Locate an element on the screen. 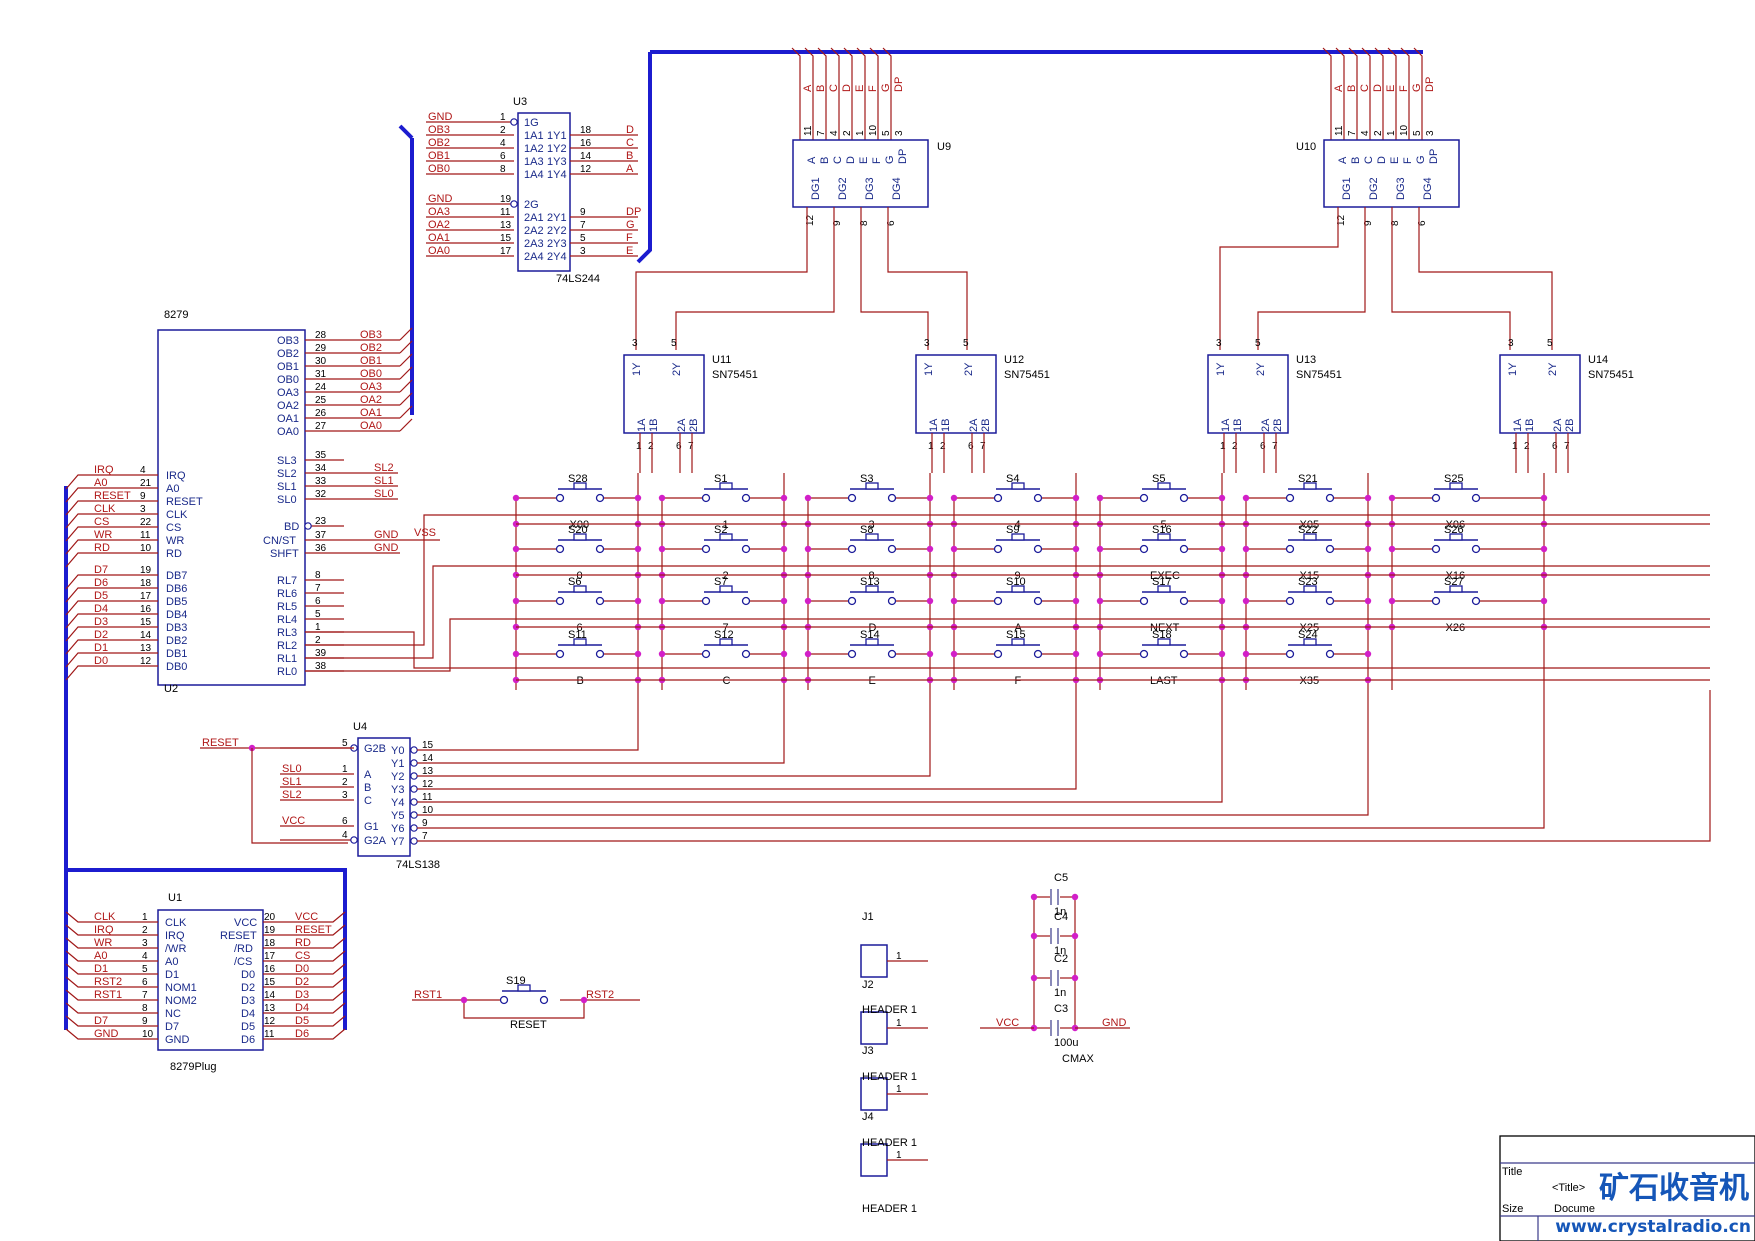 The image size is (1755, 1241). driver-pin-num: 2 is located at coordinates (943, 446).